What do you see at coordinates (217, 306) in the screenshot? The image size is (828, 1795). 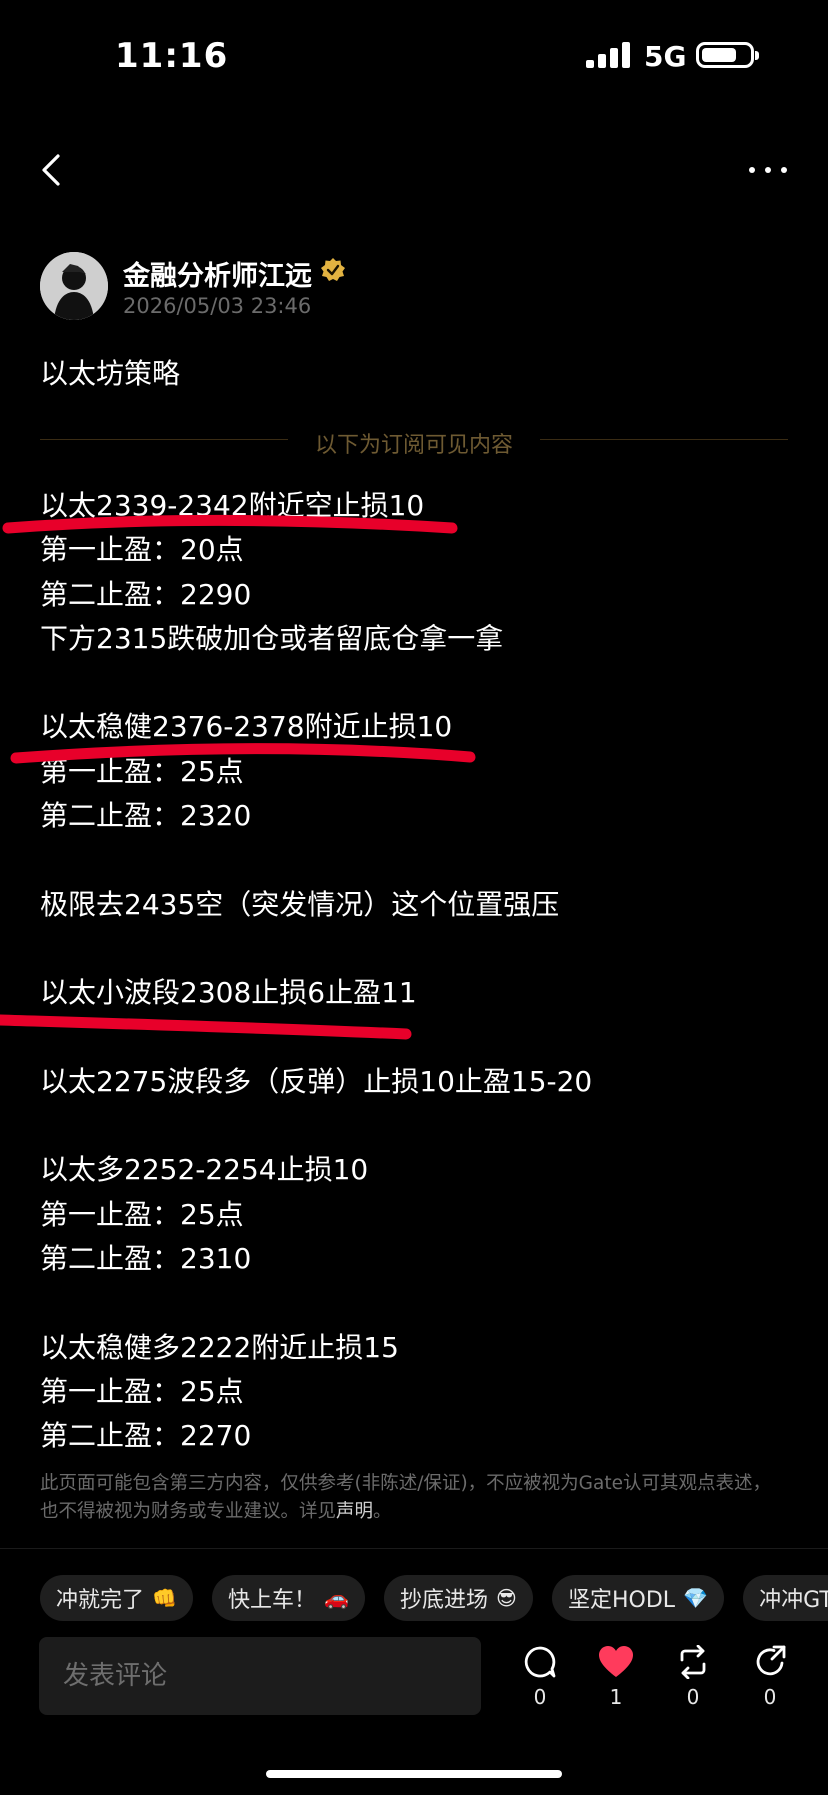 I see `post-date: 2026/05/03 23:46` at bounding box center [217, 306].